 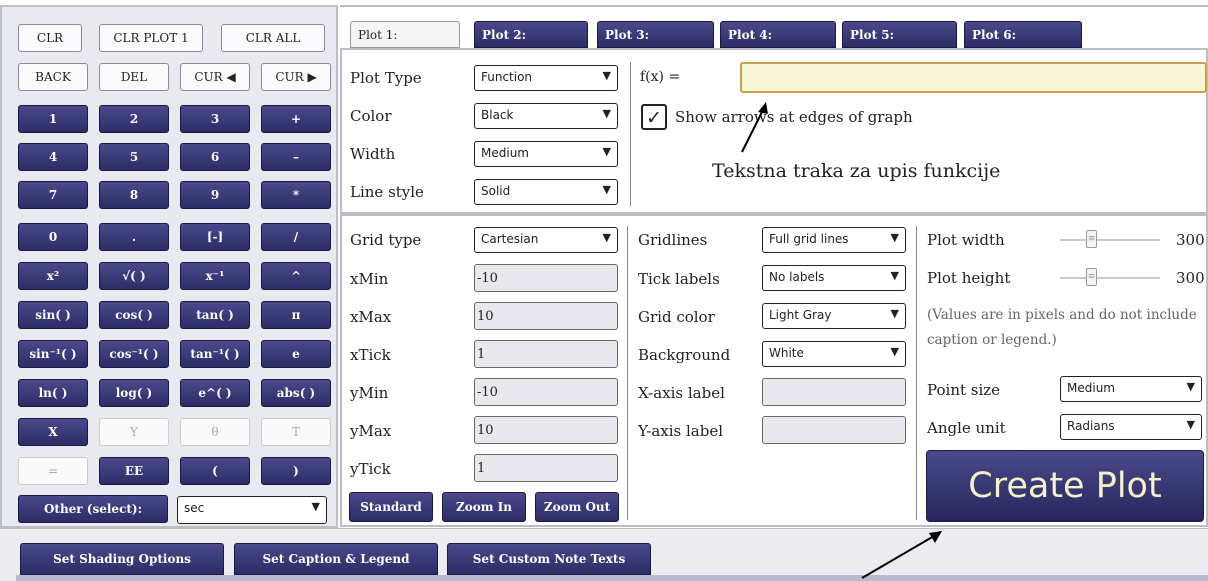 What do you see at coordinates (215, 119) in the screenshot?
I see `key-3: 3` at bounding box center [215, 119].